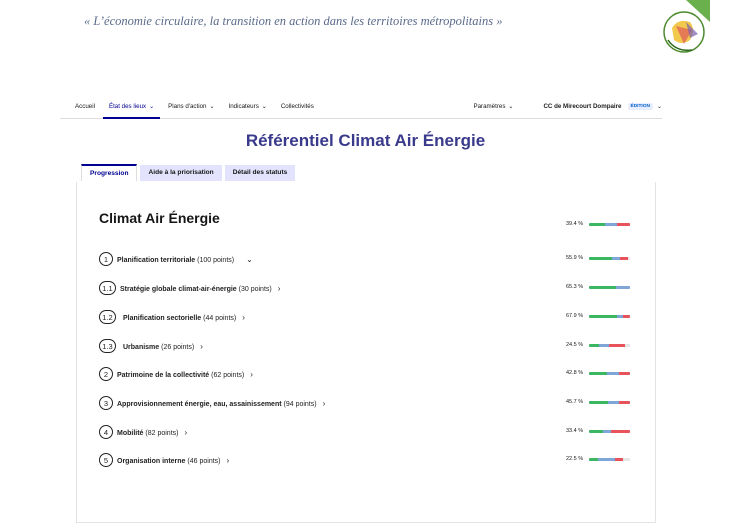  What do you see at coordinates (131, 111) in the screenshot?
I see `nav-etat-des-lieux: État des lieux ⌄` at bounding box center [131, 111].